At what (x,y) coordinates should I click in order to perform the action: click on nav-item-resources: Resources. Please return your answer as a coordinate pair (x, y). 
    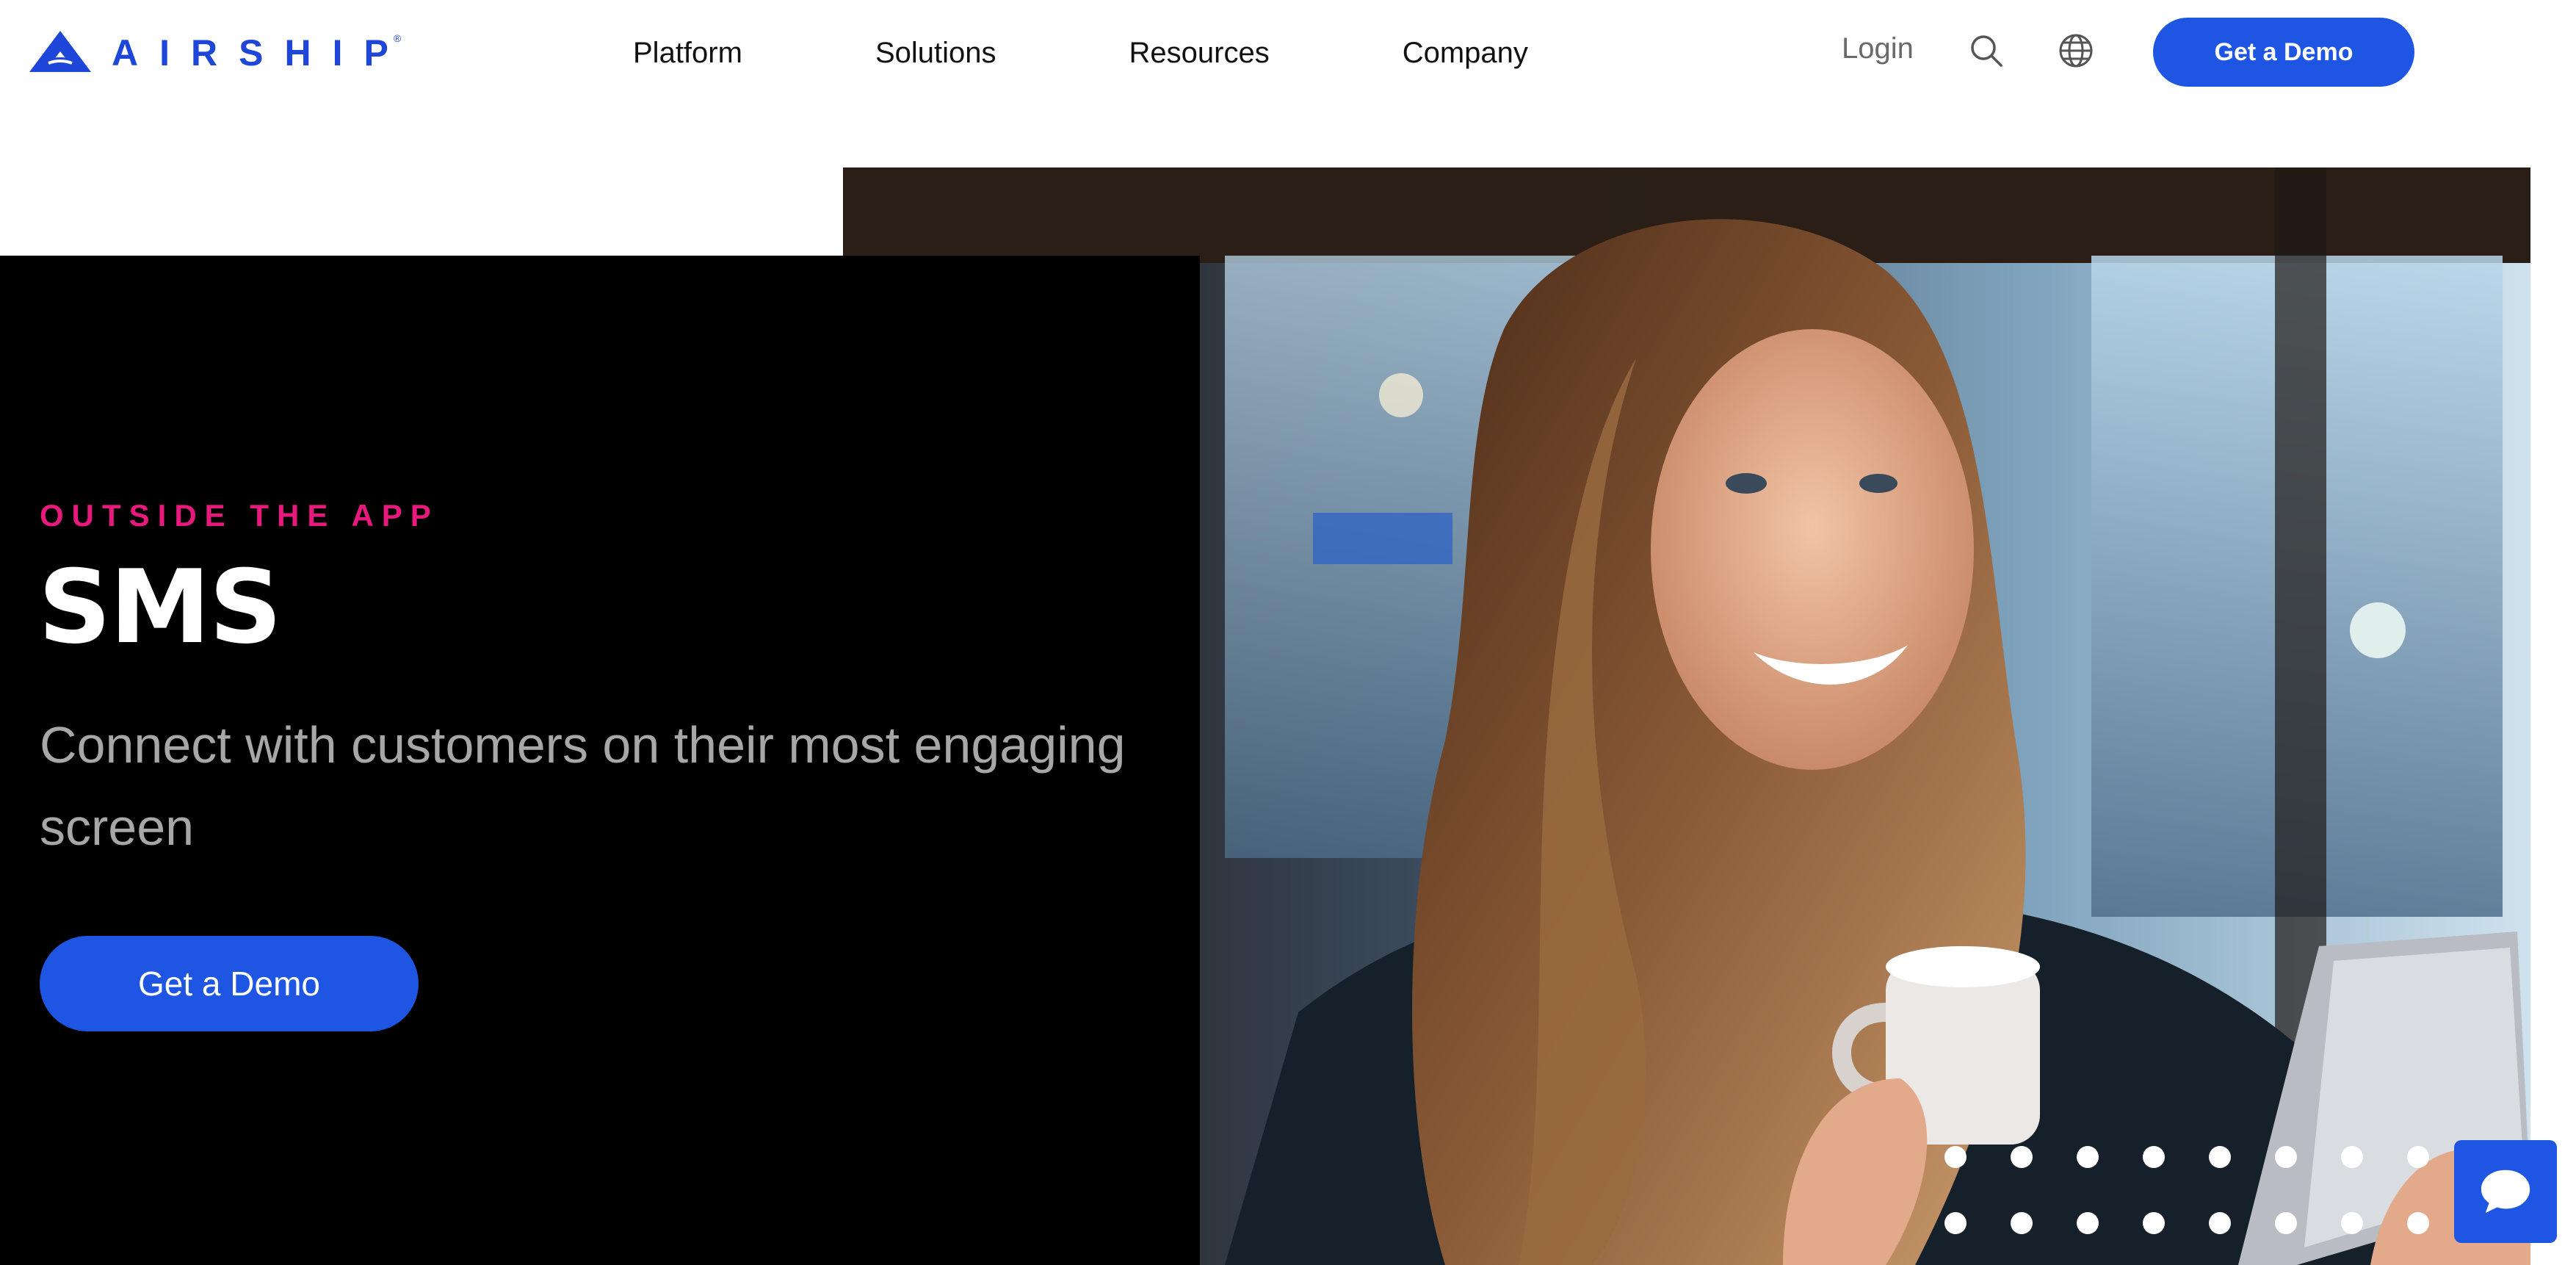
    Looking at the image, I should click on (1199, 53).